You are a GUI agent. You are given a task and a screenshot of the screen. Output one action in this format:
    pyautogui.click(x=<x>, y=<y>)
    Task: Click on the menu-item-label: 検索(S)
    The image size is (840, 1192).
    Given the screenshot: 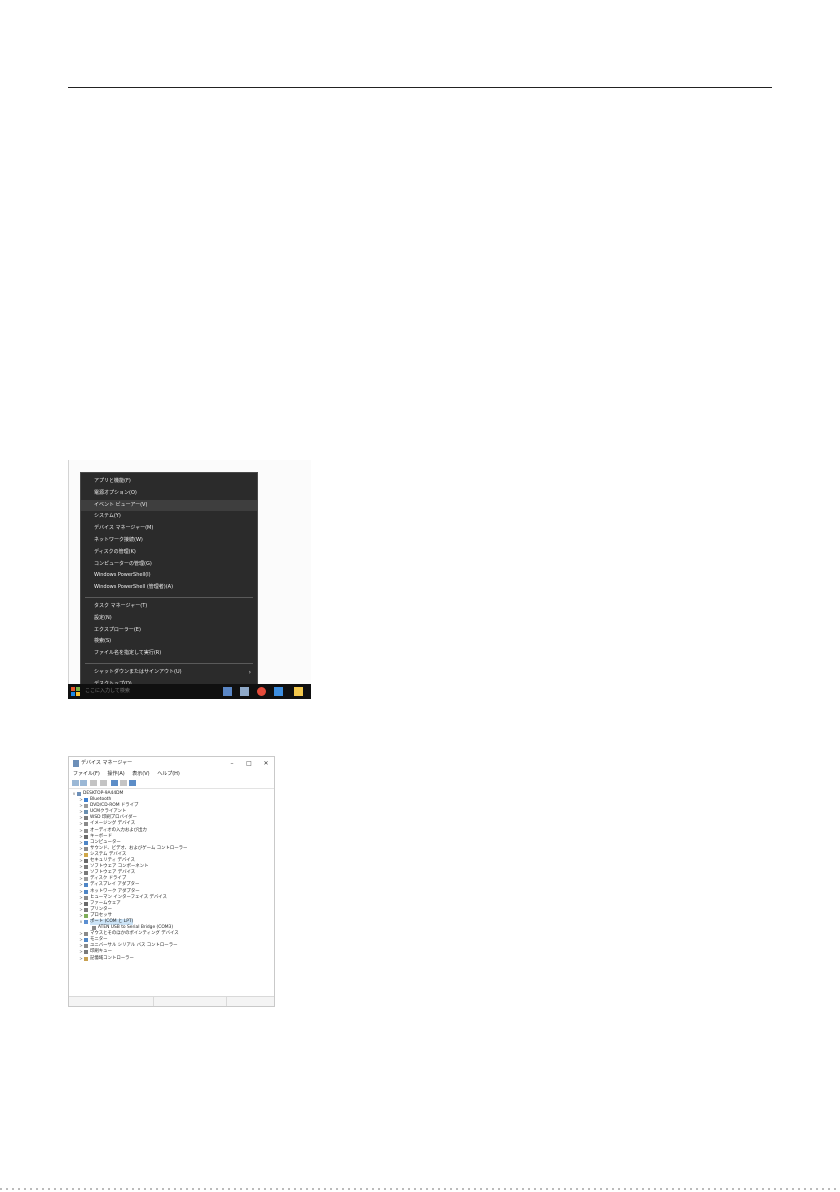 What is the action you would take?
    pyautogui.click(x=103, y=641)
    